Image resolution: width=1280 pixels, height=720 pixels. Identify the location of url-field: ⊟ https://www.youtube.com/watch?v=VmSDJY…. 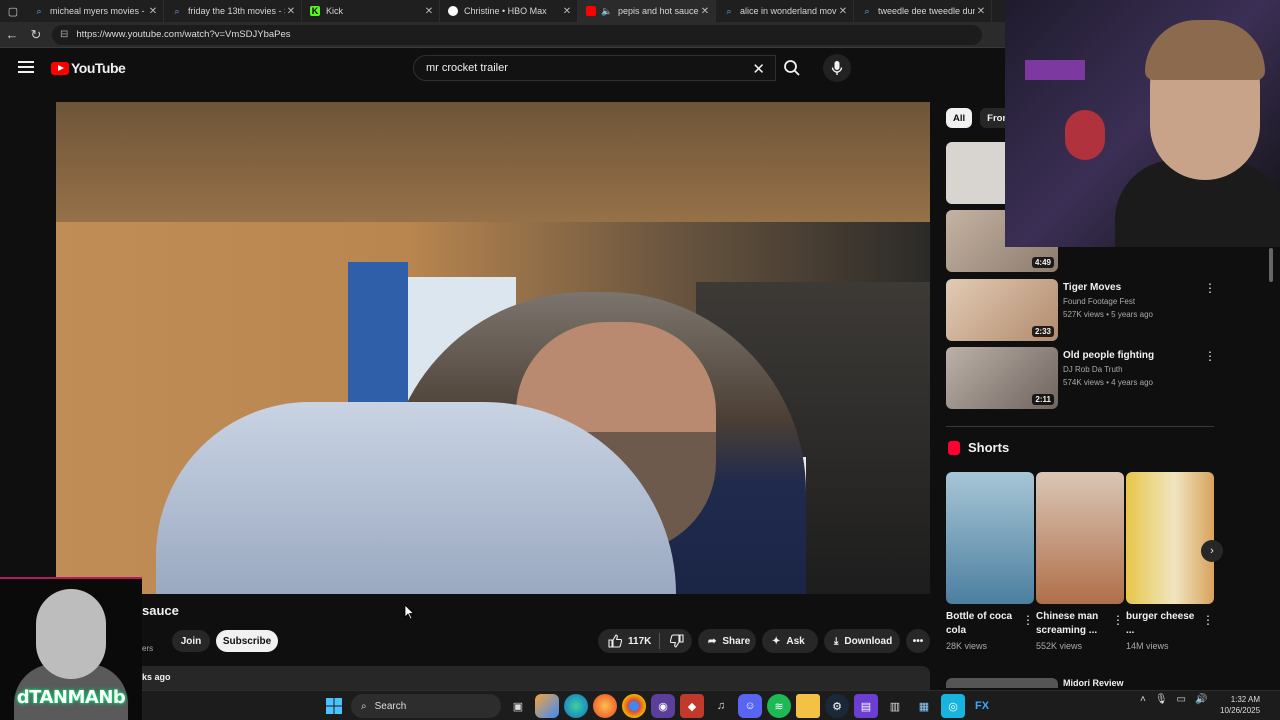
(517, 34).